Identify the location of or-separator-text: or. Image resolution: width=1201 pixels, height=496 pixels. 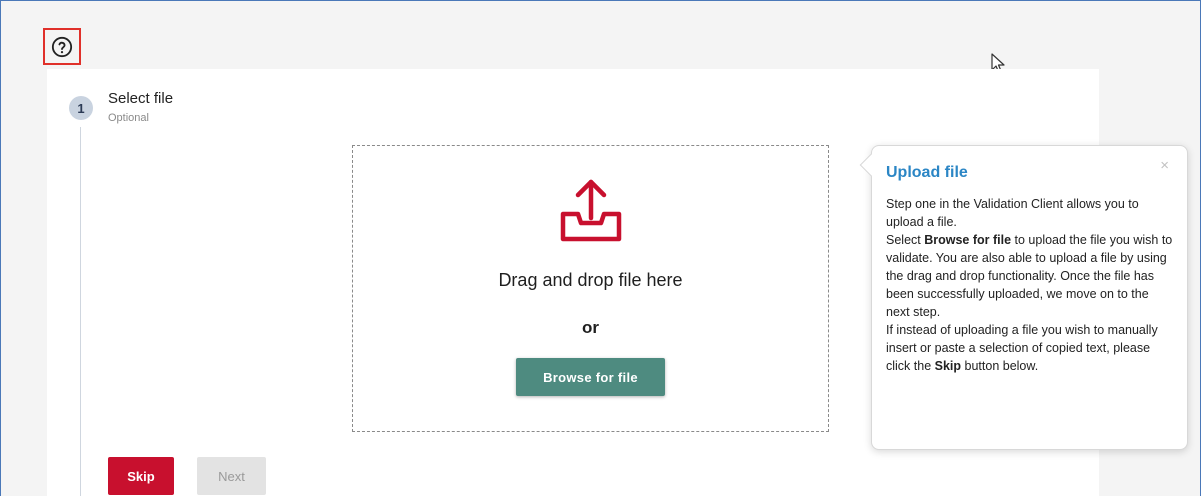
(590, 327).